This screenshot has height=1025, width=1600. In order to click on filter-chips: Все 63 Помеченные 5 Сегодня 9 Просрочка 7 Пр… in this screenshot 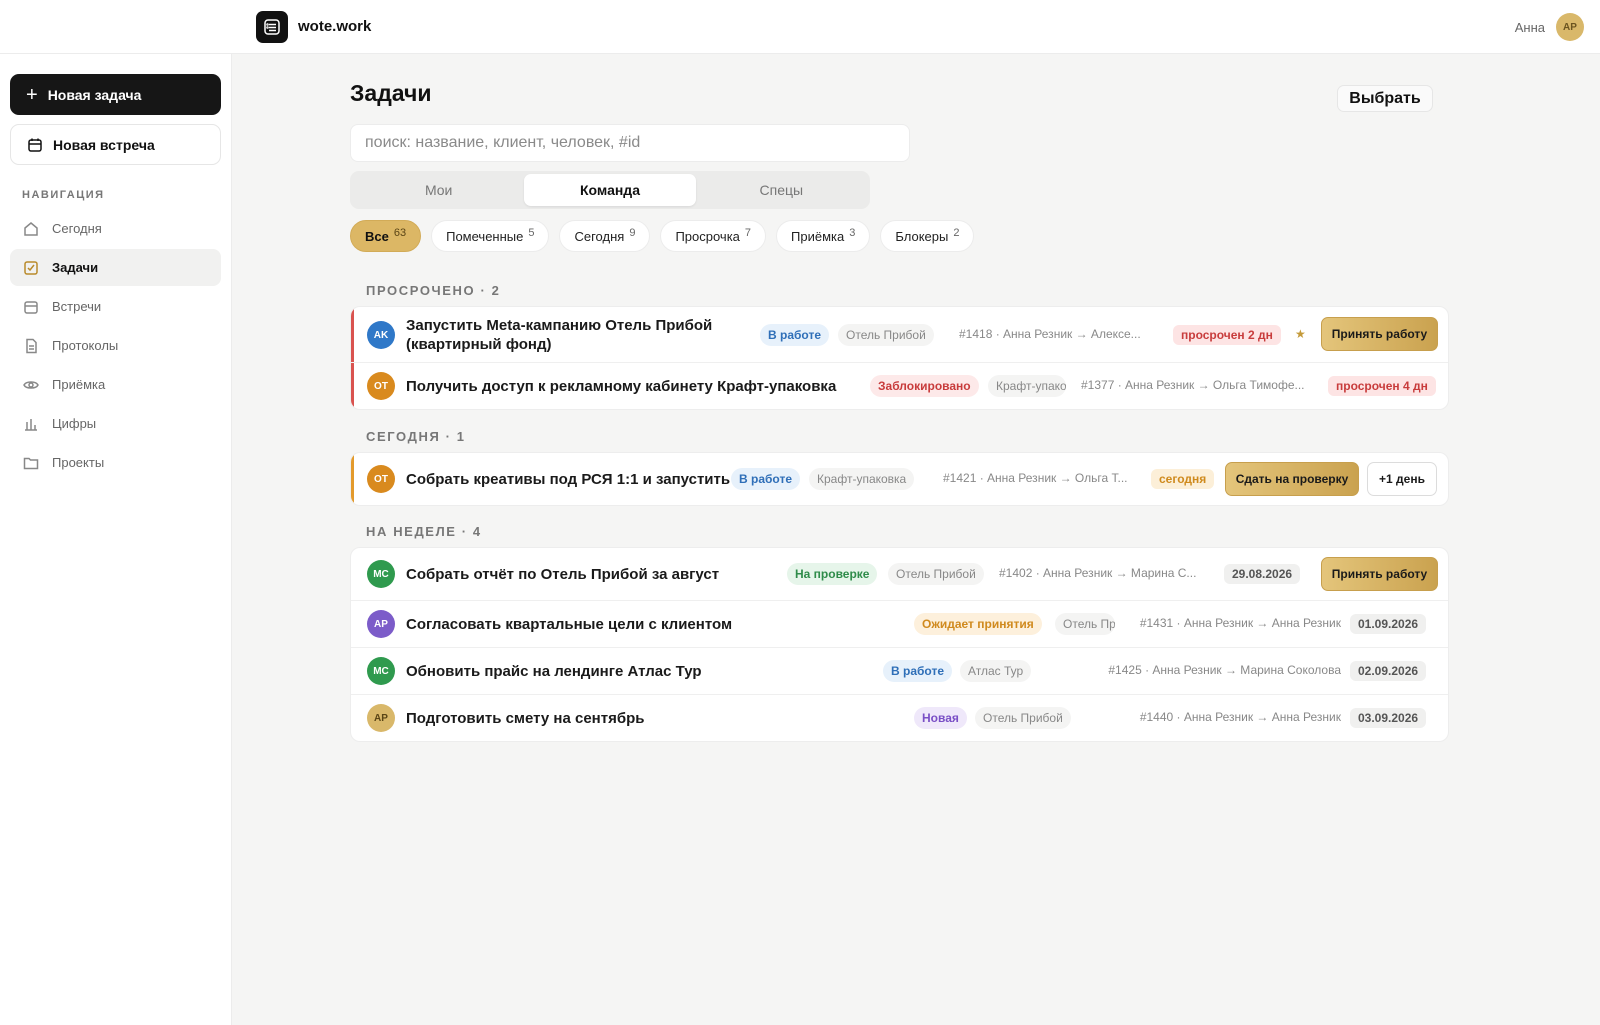, I will do `click(662, 236)`.